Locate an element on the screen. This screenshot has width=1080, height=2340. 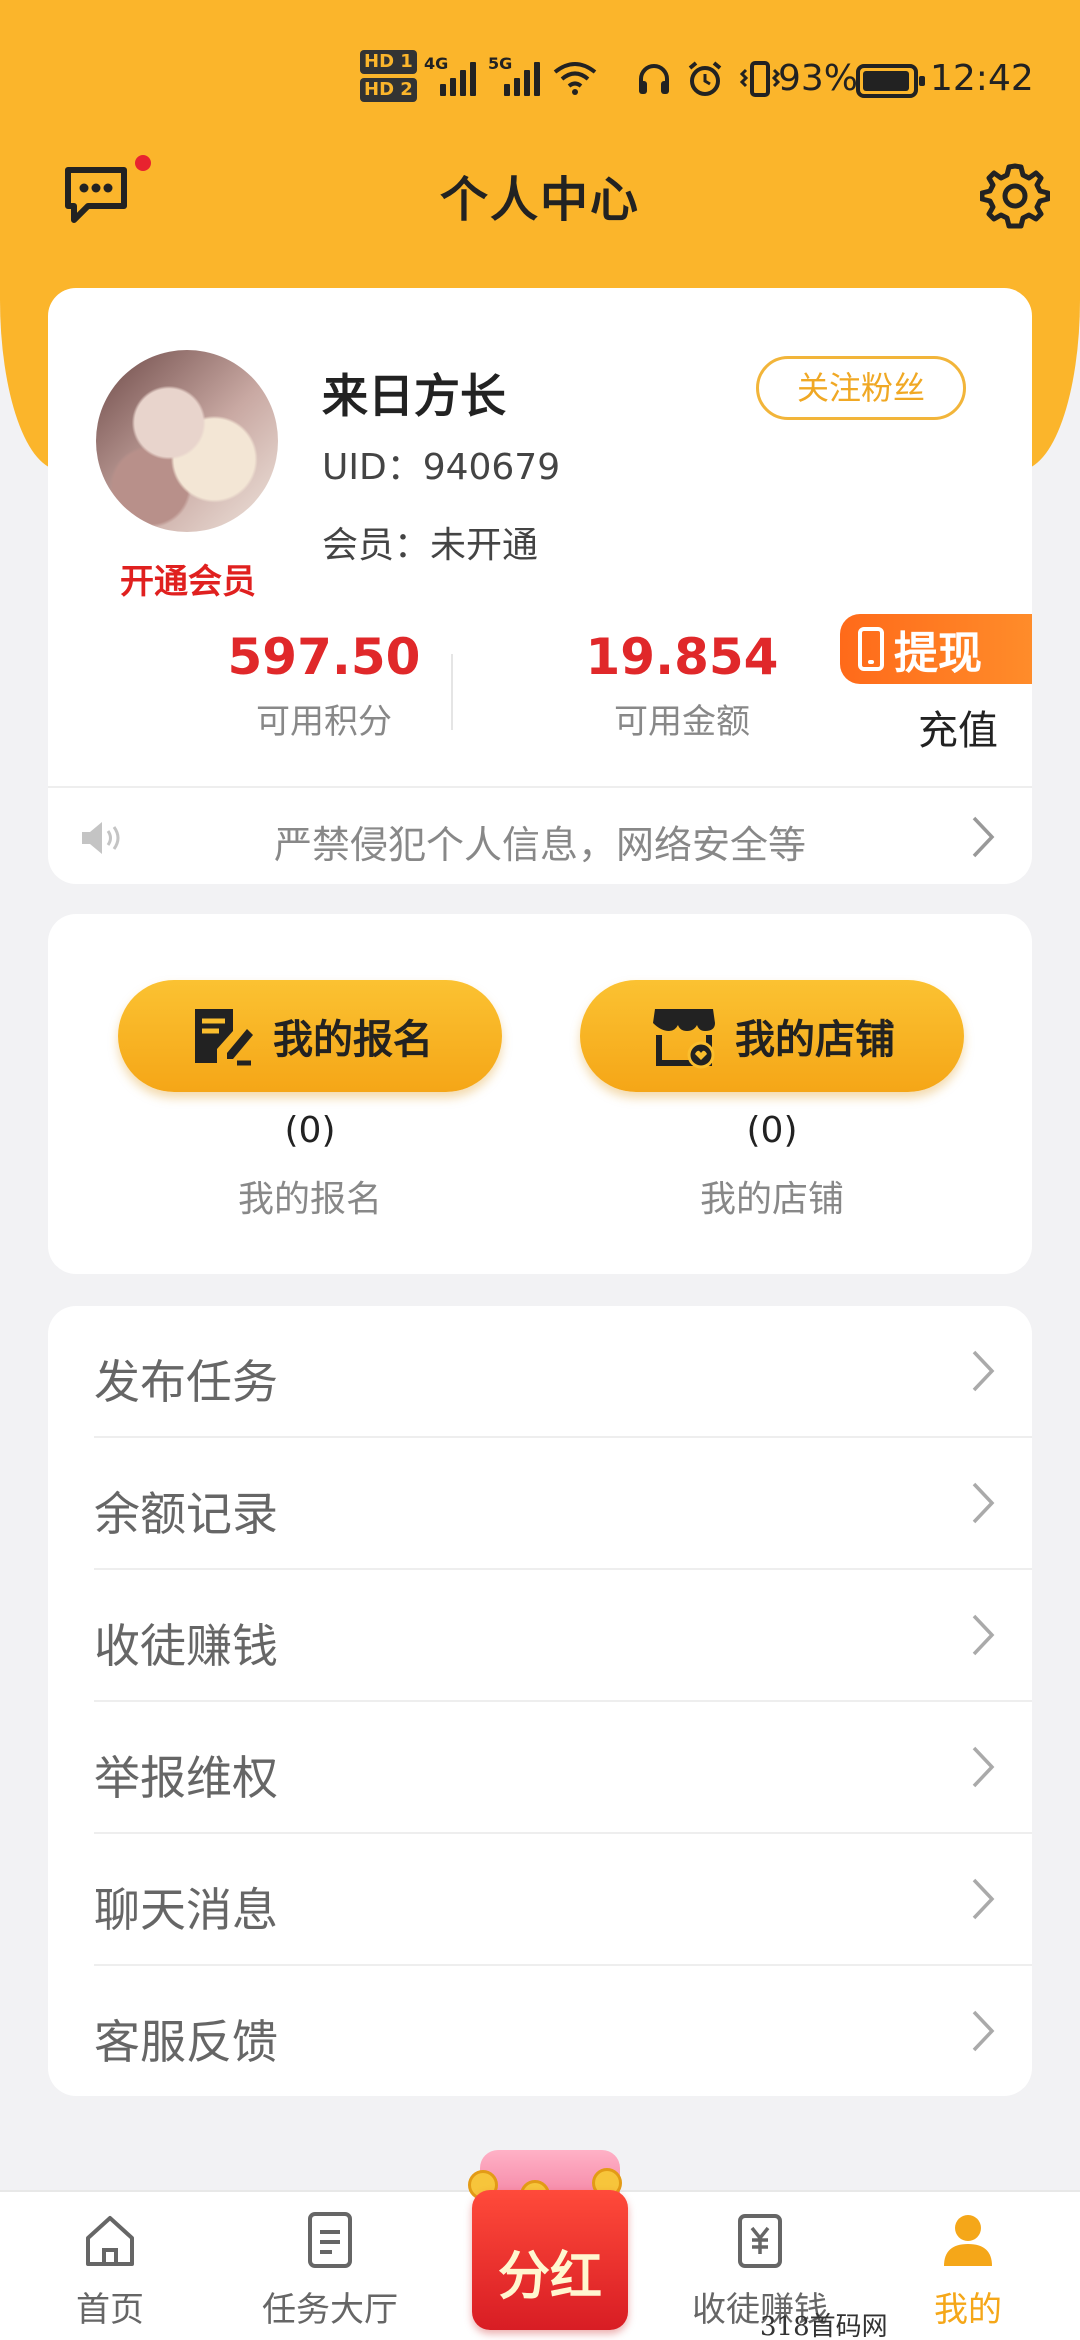
status-bar: HD 1 HD 2 4G 5G 93% 12:42 is located at coordinates (540, 80).